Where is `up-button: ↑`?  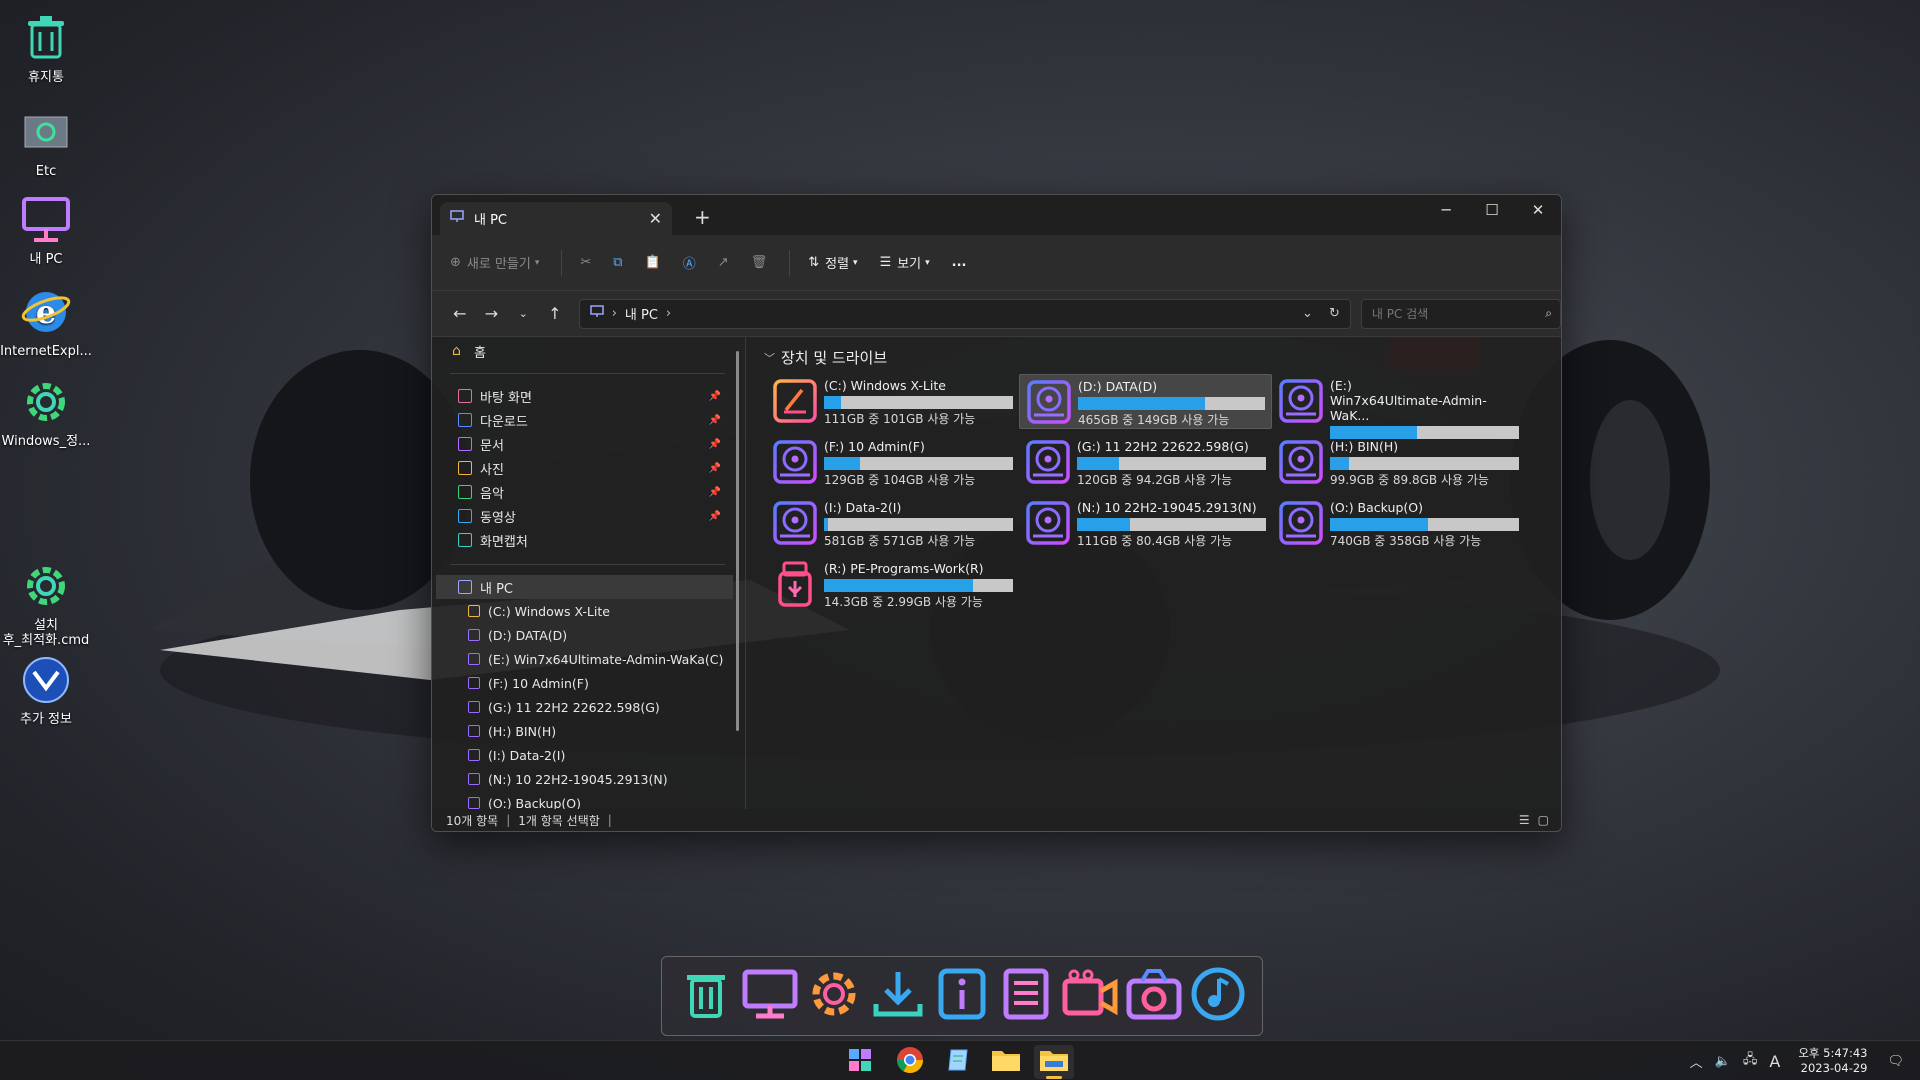
up-button: ↑ is located at coordinates (555, 313).